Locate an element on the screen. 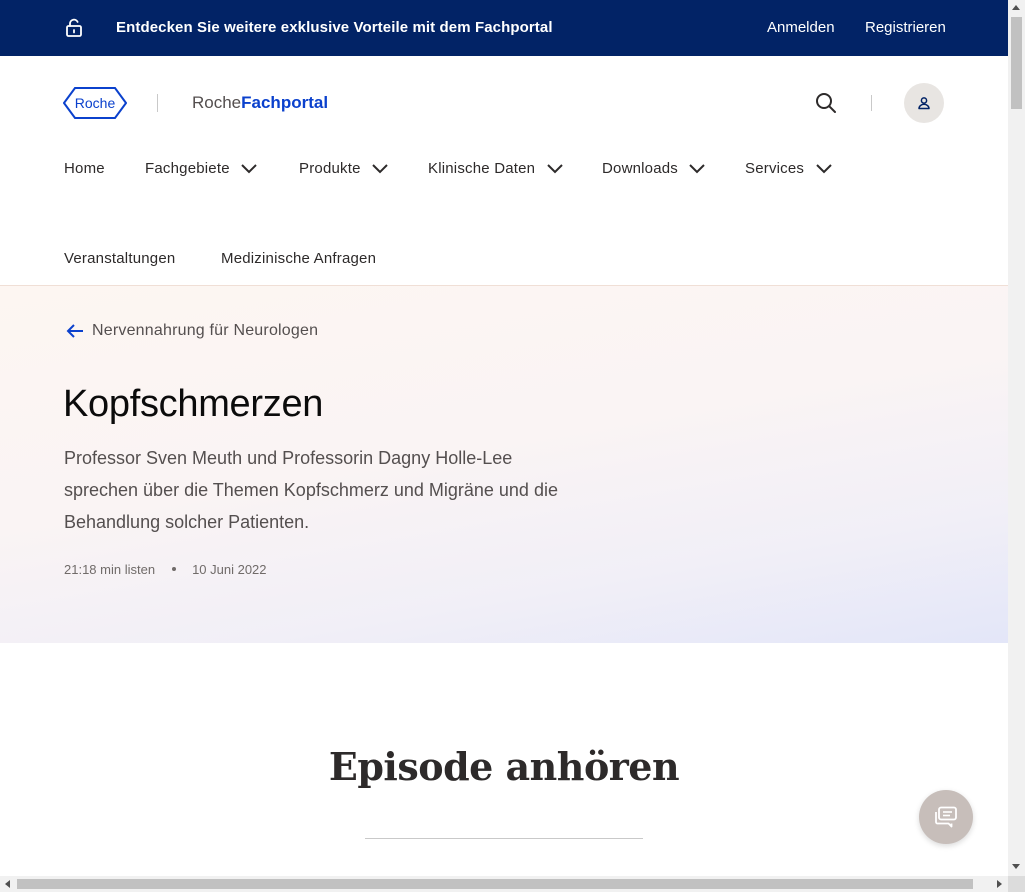 The width and height of the screenshot is (1025, 892). back-link: Nervennahrung für Neurologen is located at coordinates (192, 331).